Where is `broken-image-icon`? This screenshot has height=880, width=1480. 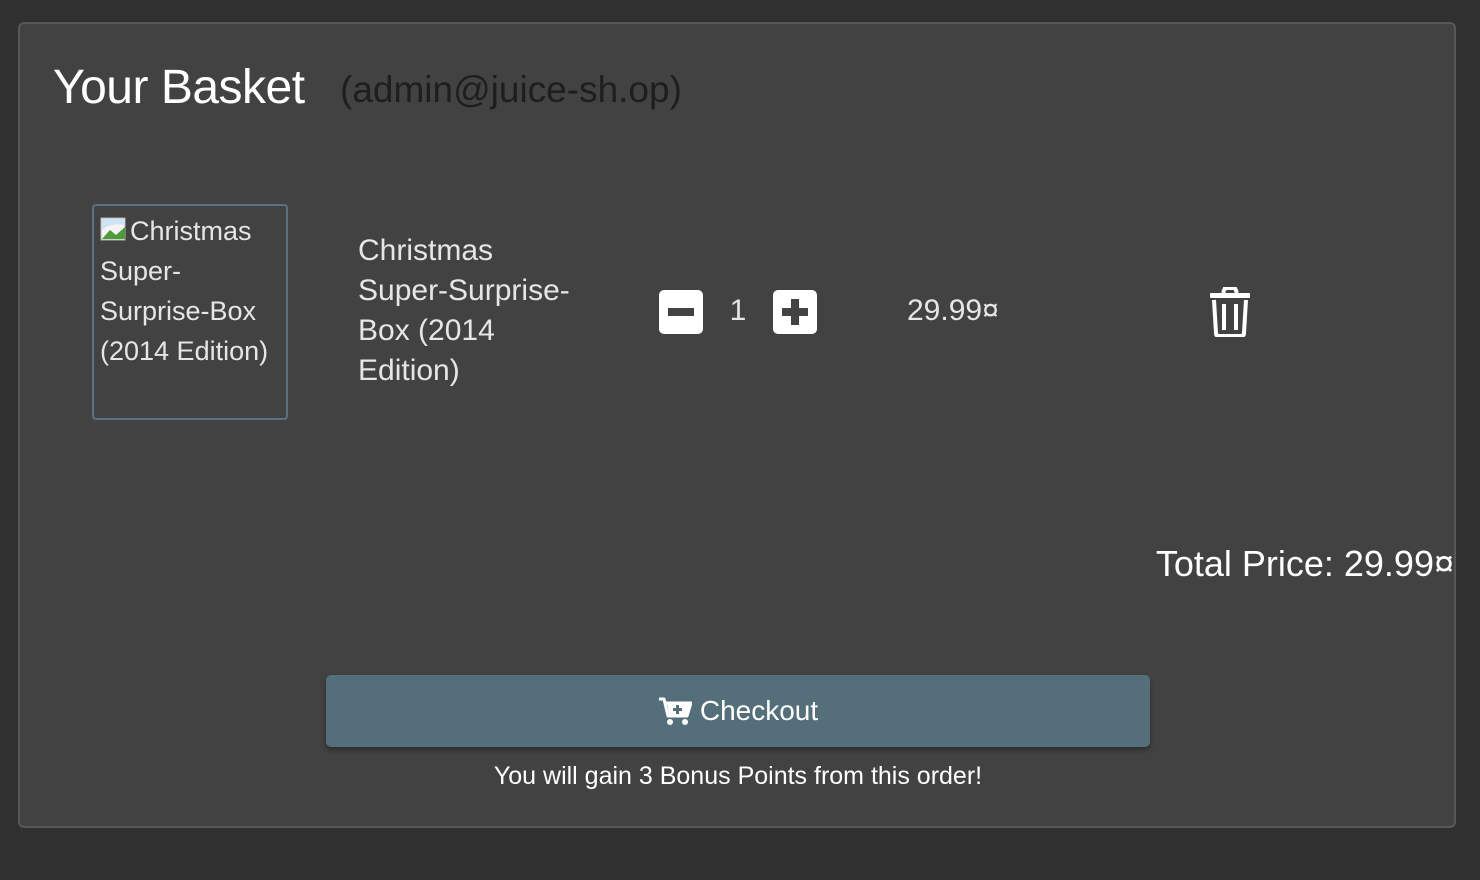 broken-image-icon is located at coordinates (113, 229).